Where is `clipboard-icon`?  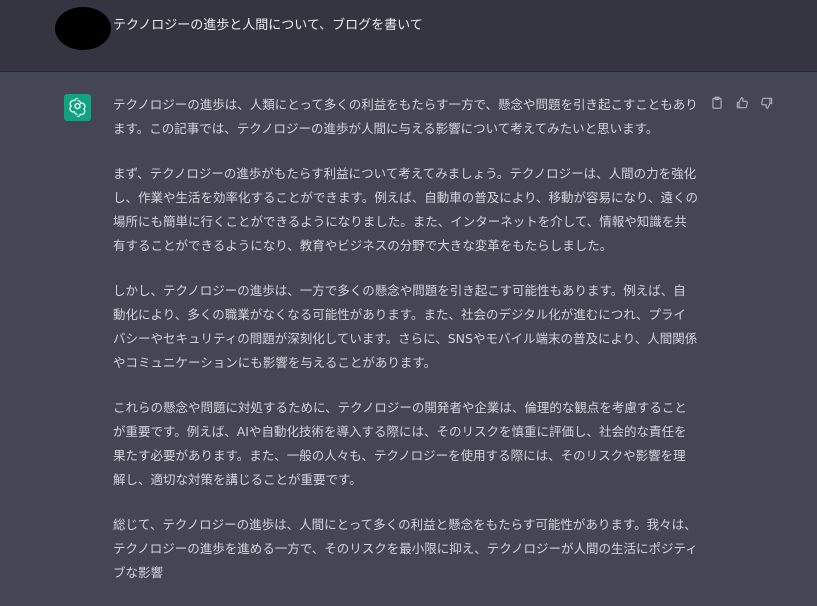 clipboard-icon is located at coordinates (716, 103).